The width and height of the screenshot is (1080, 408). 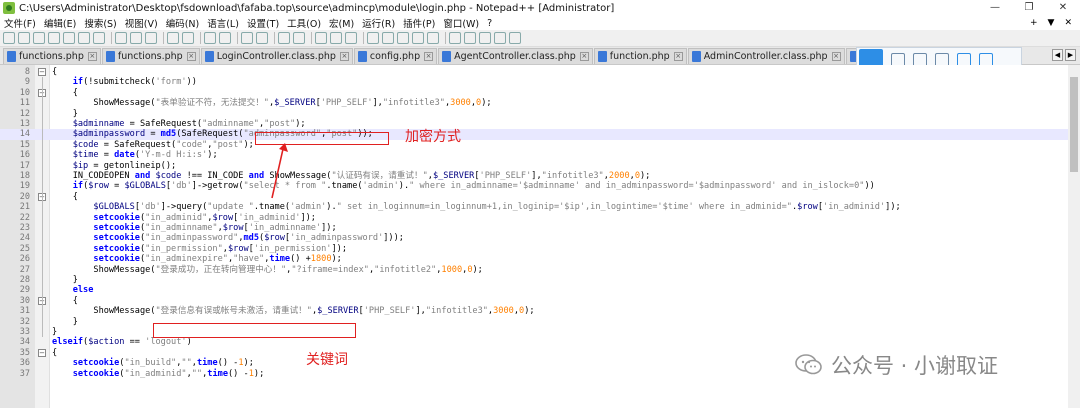 I want to click on menu-search: 搜索(S), so click(x=100, y=23).